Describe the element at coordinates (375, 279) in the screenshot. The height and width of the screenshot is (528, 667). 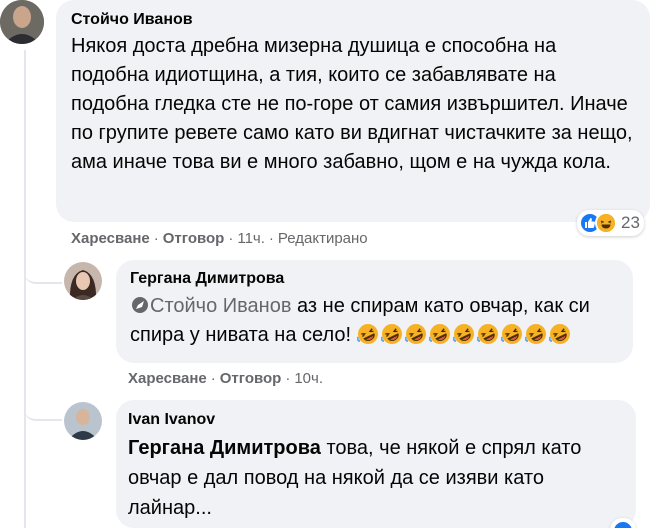
I see `comment-author: Гергана Димитрова` at that location.